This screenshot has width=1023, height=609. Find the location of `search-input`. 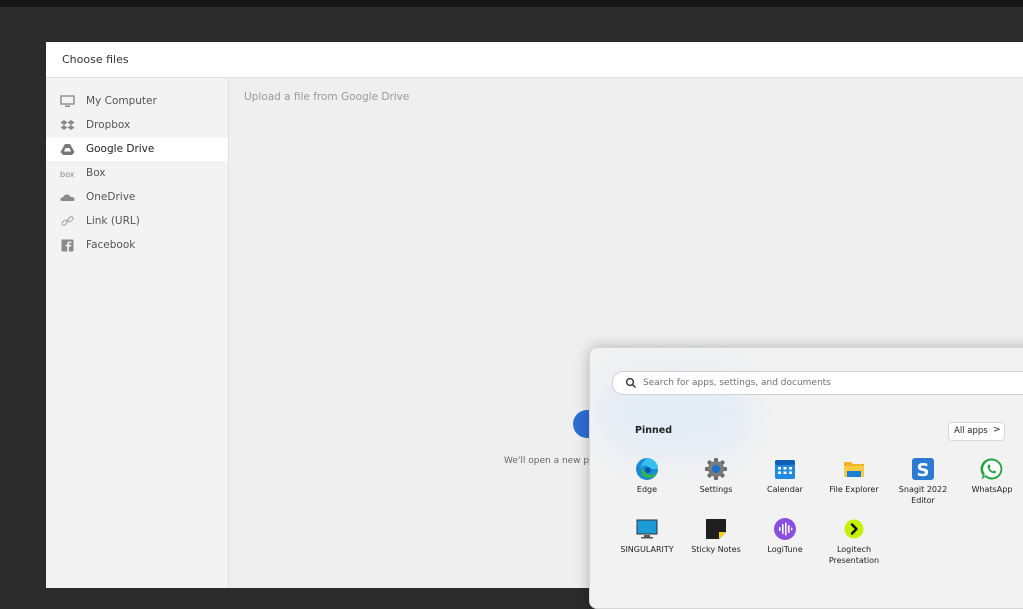

search-input is located at coordinates (828, 383).